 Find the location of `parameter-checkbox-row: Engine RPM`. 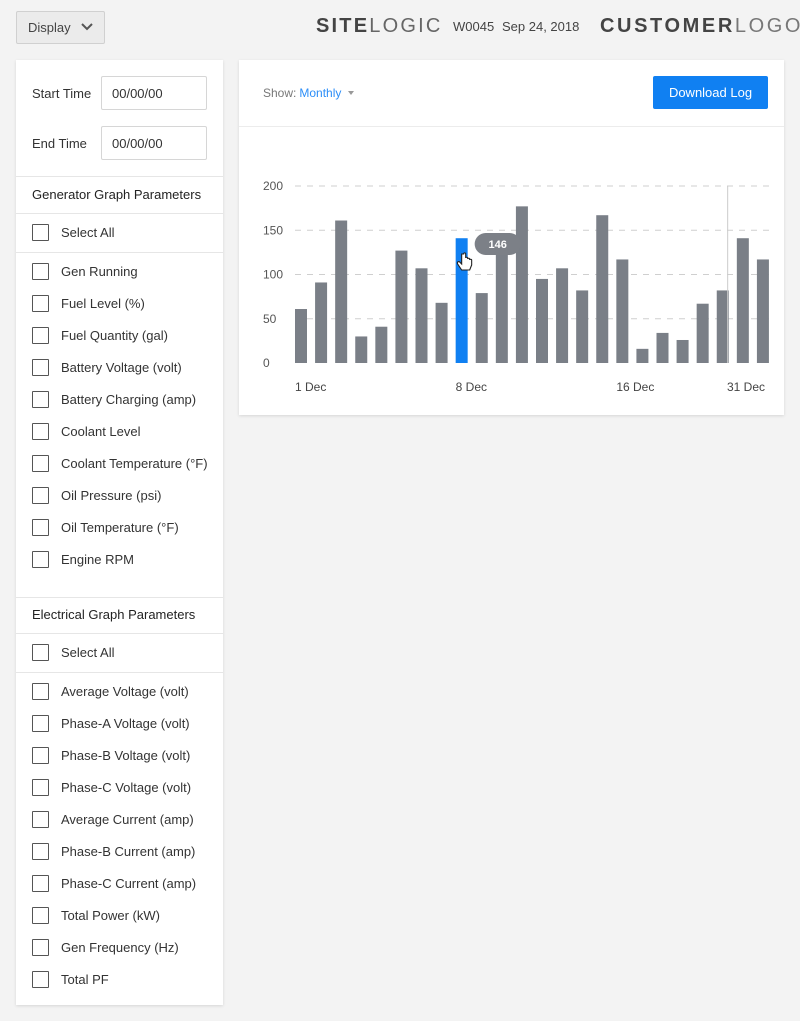

parameter-checkbox-row: Engine RPM is located at coordinates (83, 559).